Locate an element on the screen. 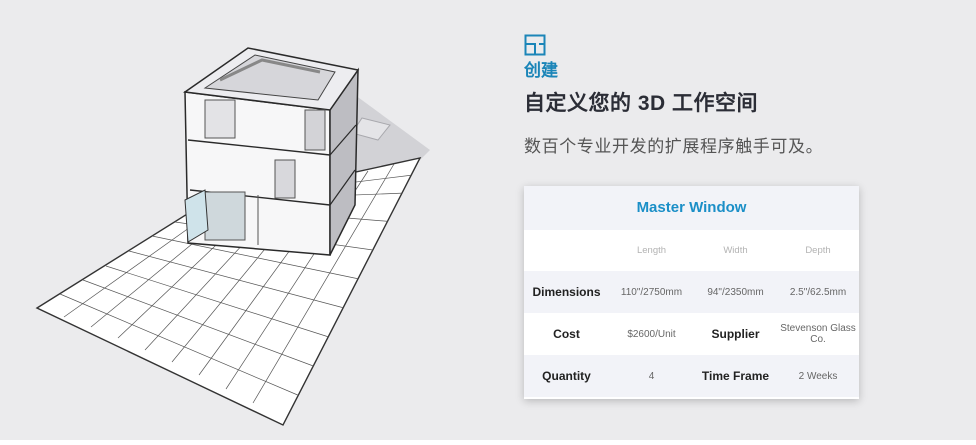 The width and height of the screenshot is (976, 445). row-label: Supplier is located at coordinates (735, 334).